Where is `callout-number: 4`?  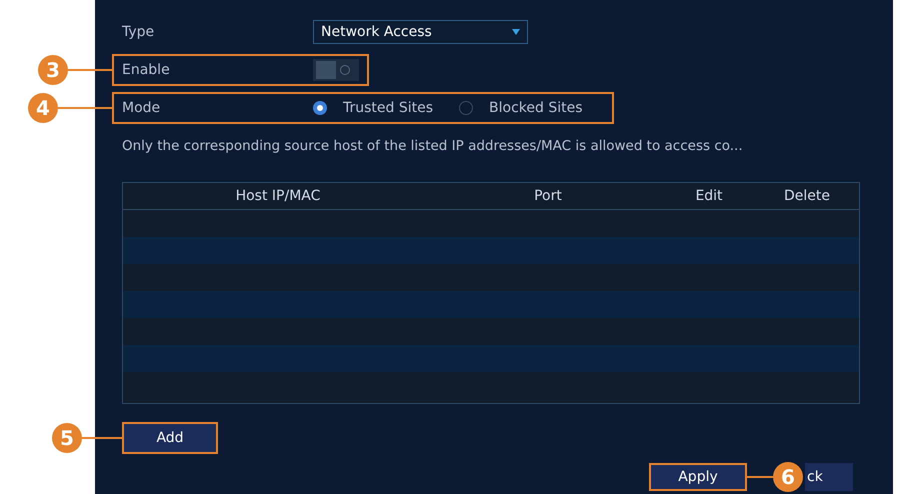 callout-number: 4 is located at coordinates (43, 108).